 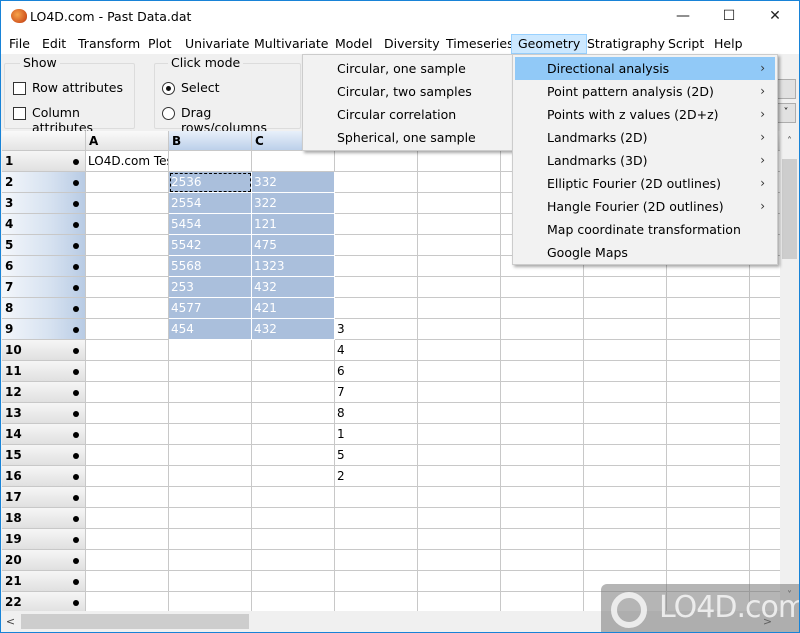 What do you see at coordinates (44, 434) in the screenshot?
I see `row-header: 14` at bounding box center [44, 434].